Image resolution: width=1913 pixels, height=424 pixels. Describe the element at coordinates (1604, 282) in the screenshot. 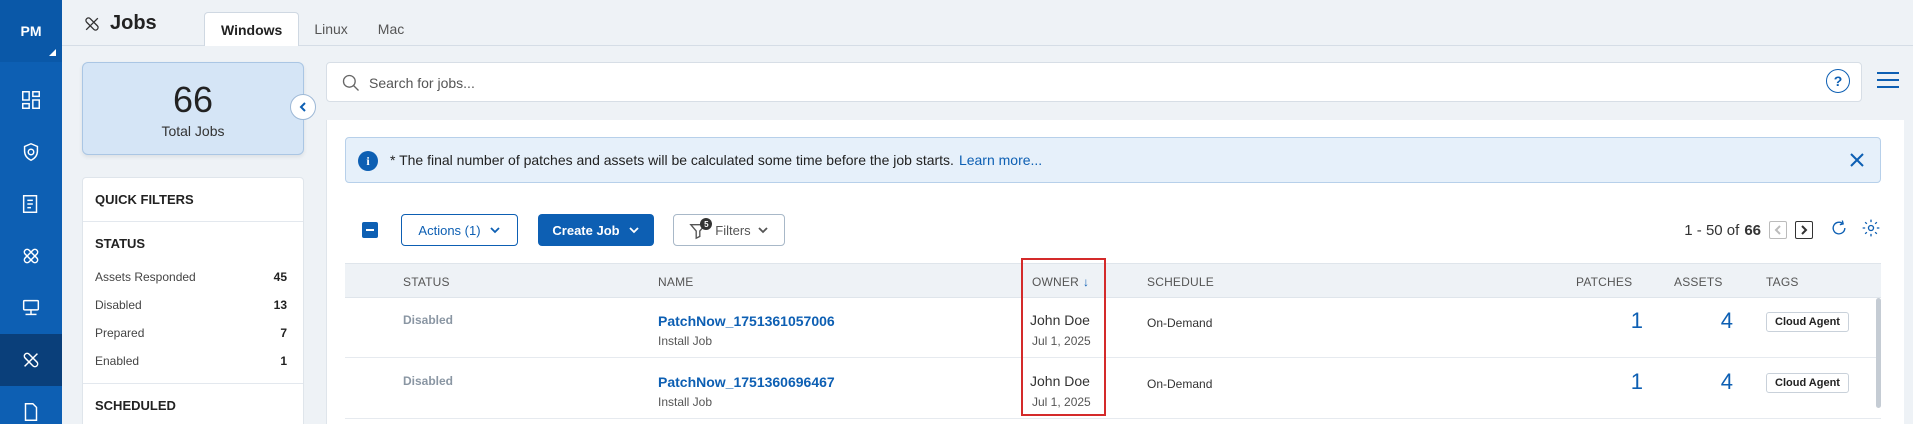

I see `col-patches: PATCHES` at that location.